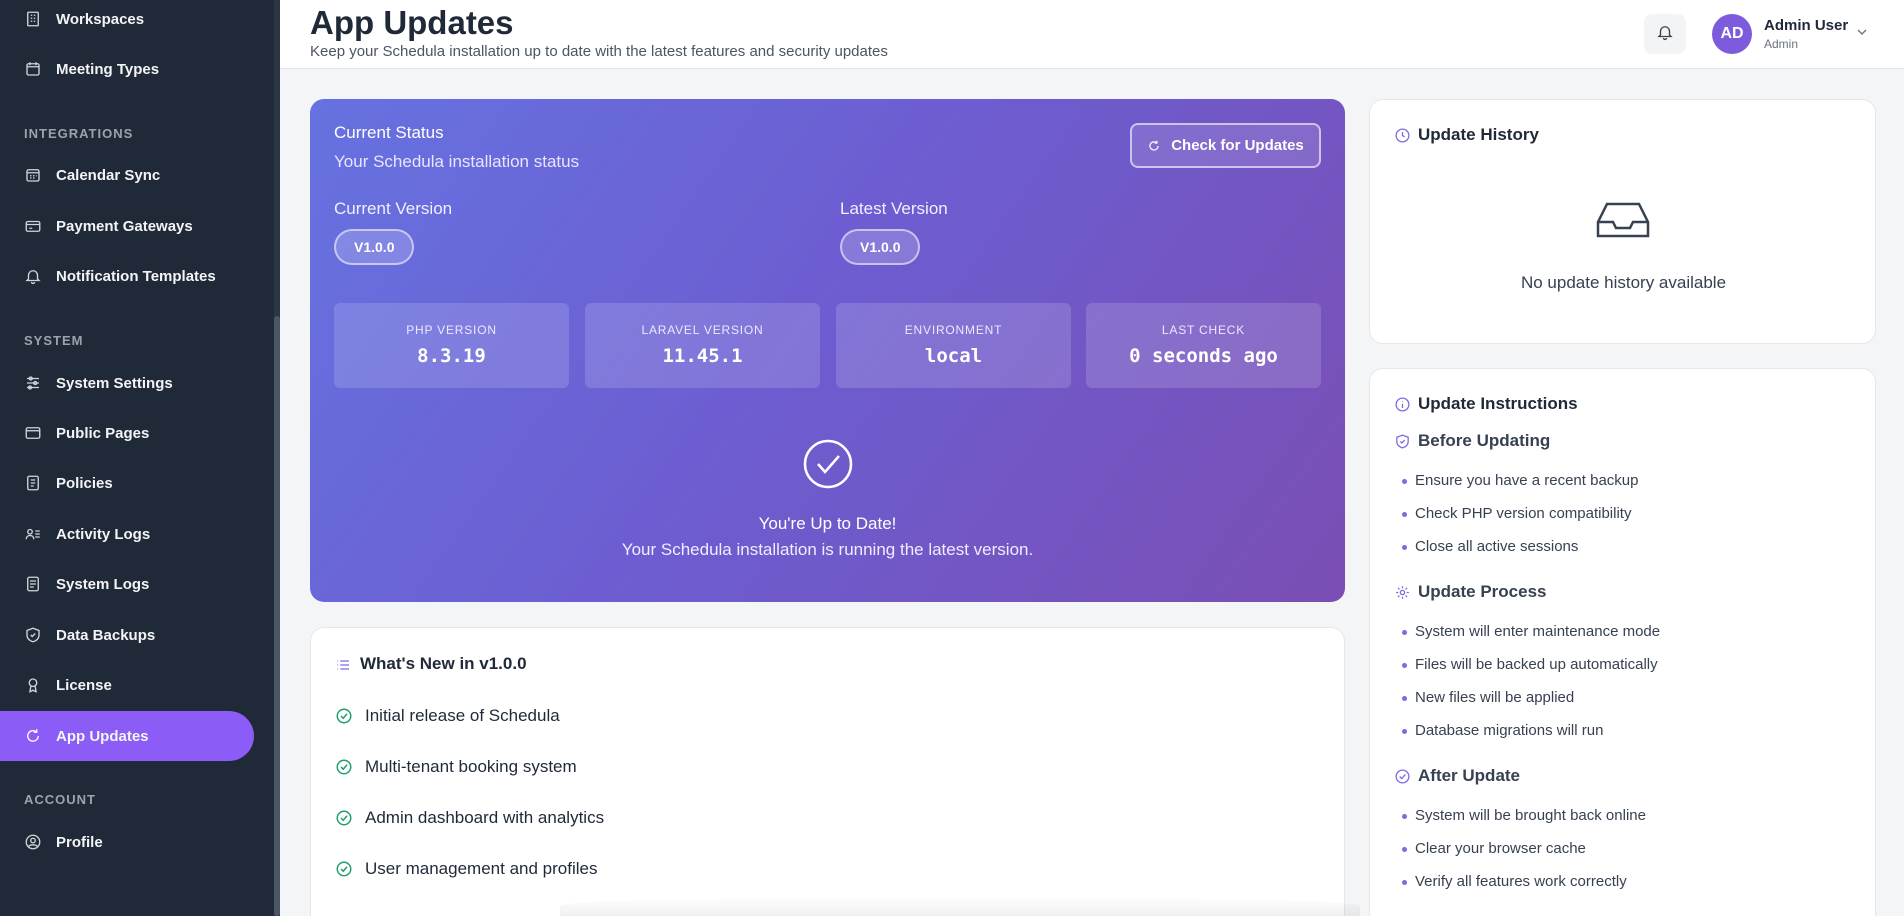 Image resolution: width=1904 pixels, height=916 pixels. I want to click on status-title: Current Status, so click(389, 132).